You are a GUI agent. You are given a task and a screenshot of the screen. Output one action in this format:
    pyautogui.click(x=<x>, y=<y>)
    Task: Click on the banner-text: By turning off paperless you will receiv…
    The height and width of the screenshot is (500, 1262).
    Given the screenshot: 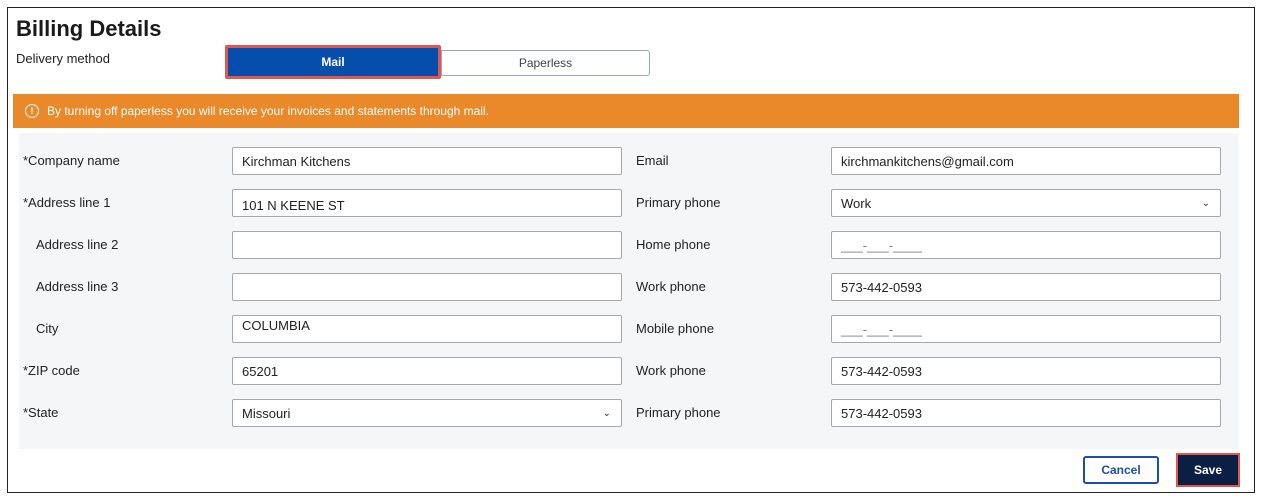 What is the action you would take?
    pyautogui.click(x=268, y=111)
    